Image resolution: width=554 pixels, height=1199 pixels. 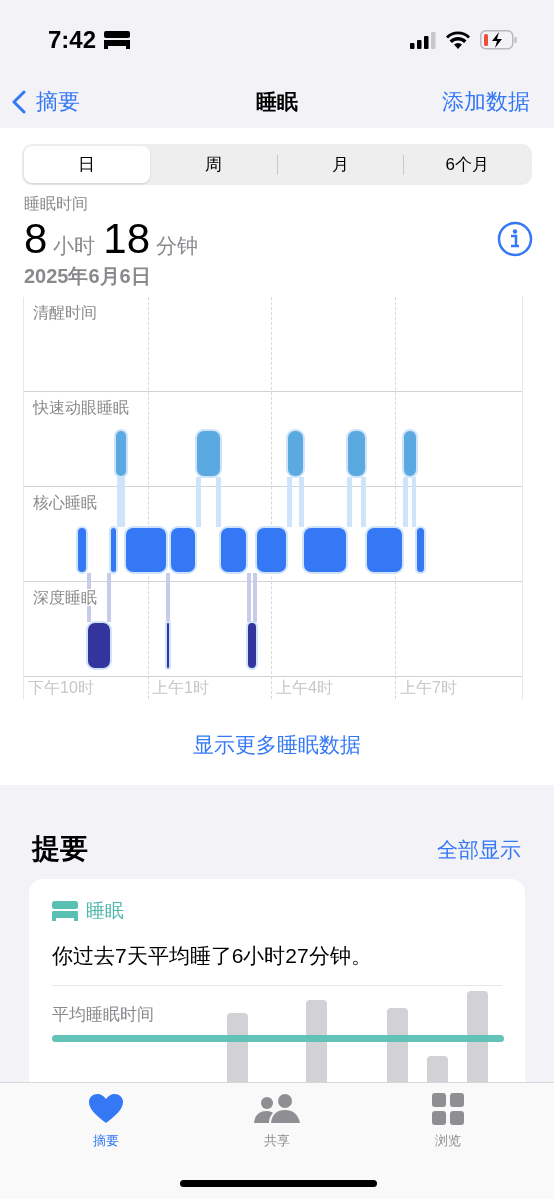 What do you see at coordinates (61, 687) in the screenshot?
I see `time-axis-label: 下午10时` at bounding box center [61, 687].